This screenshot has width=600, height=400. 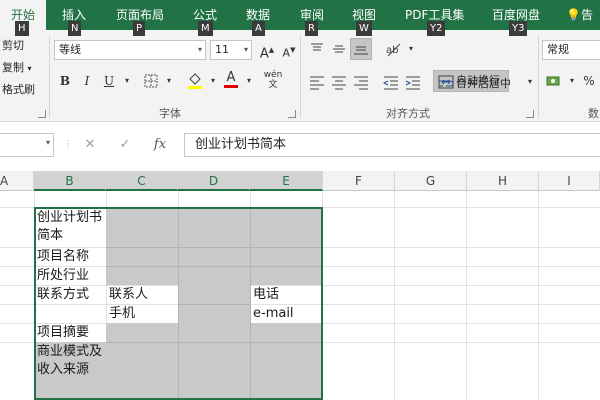 I want to click on cut-button: 剪切, so click(x=13, y=45).